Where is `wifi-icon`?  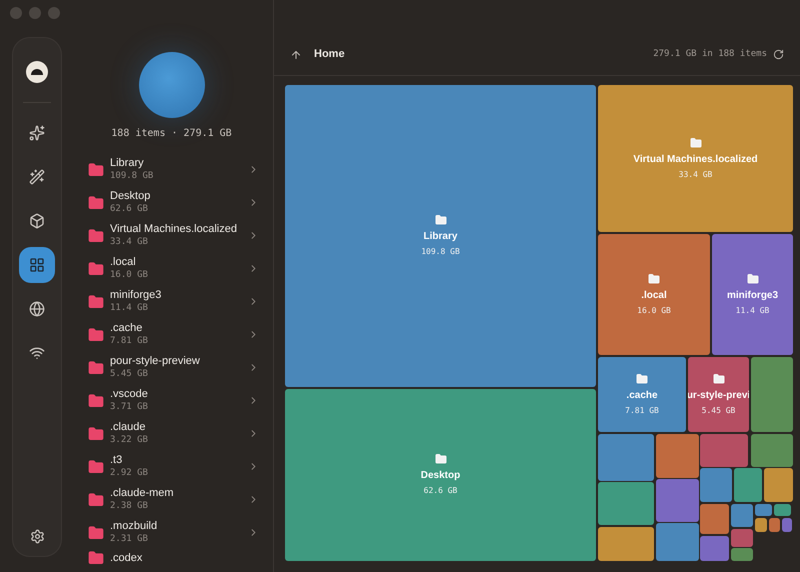 wifi-icon is located at coordinates (37, 353).